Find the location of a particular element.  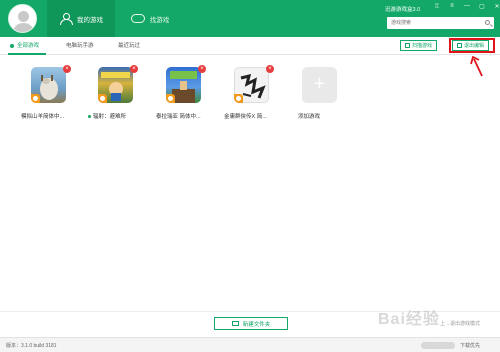

game-mode-label: 上→退出游戏模式 is located at coordinates (460, 324).